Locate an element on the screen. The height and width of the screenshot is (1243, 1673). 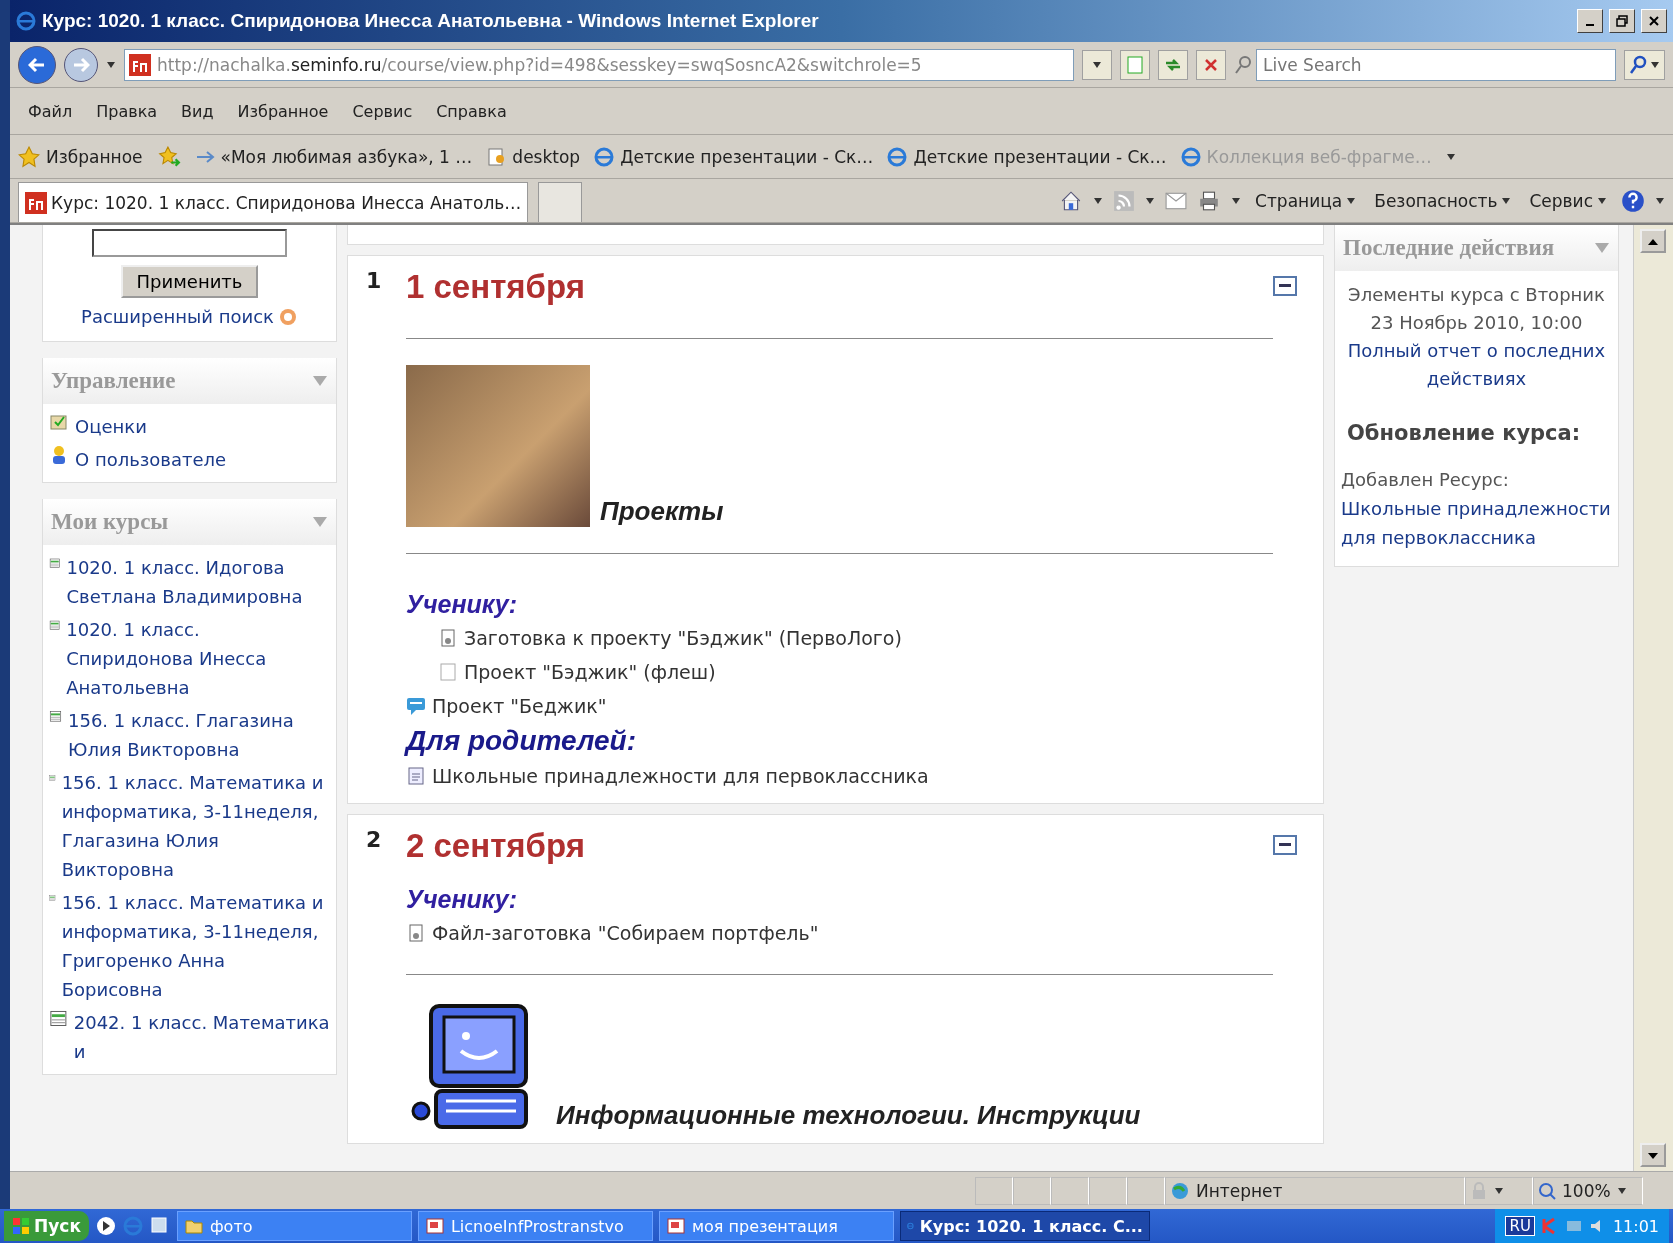
restore-button is located at coordinates (1622, 21).